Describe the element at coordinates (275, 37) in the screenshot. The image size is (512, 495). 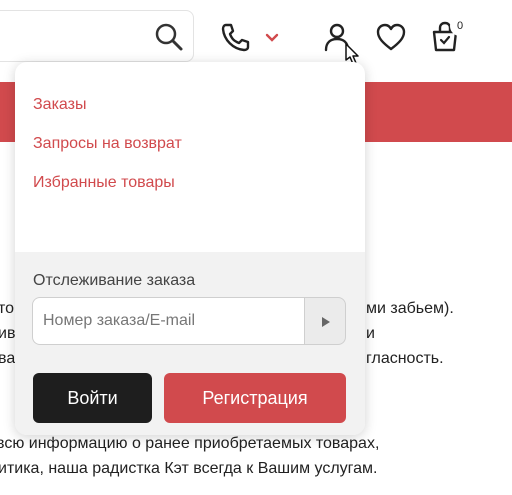
I see `chevron-down-icon` at that location.